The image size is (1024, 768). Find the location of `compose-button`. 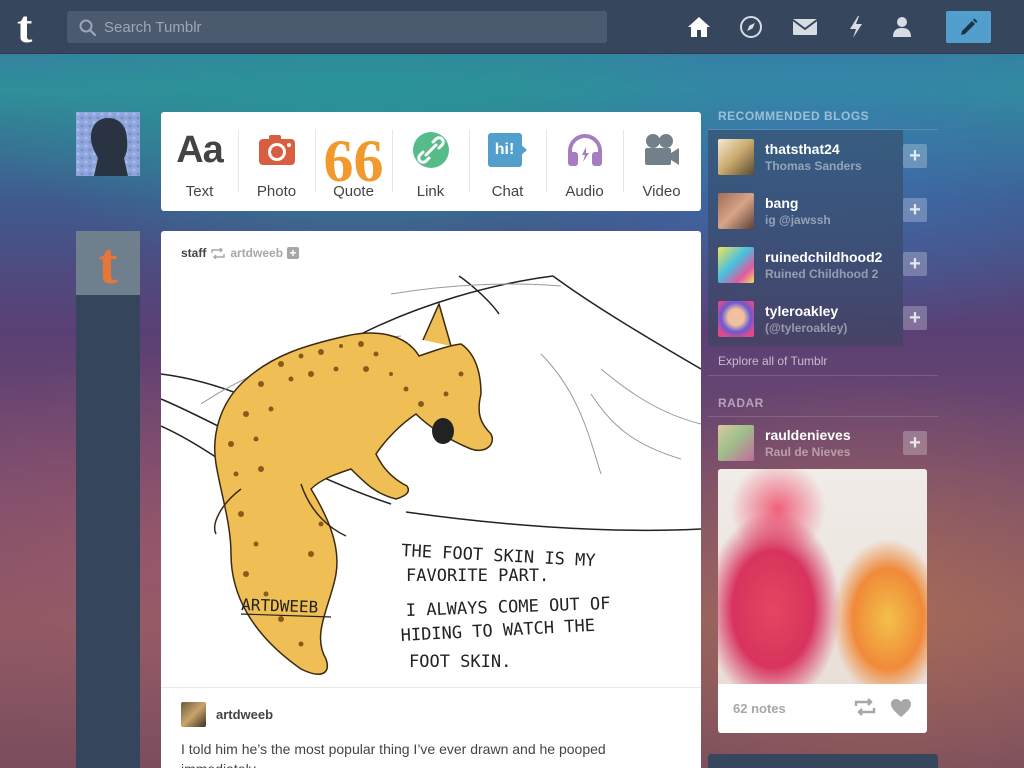

compose-button is located at coordinates (968, 27).